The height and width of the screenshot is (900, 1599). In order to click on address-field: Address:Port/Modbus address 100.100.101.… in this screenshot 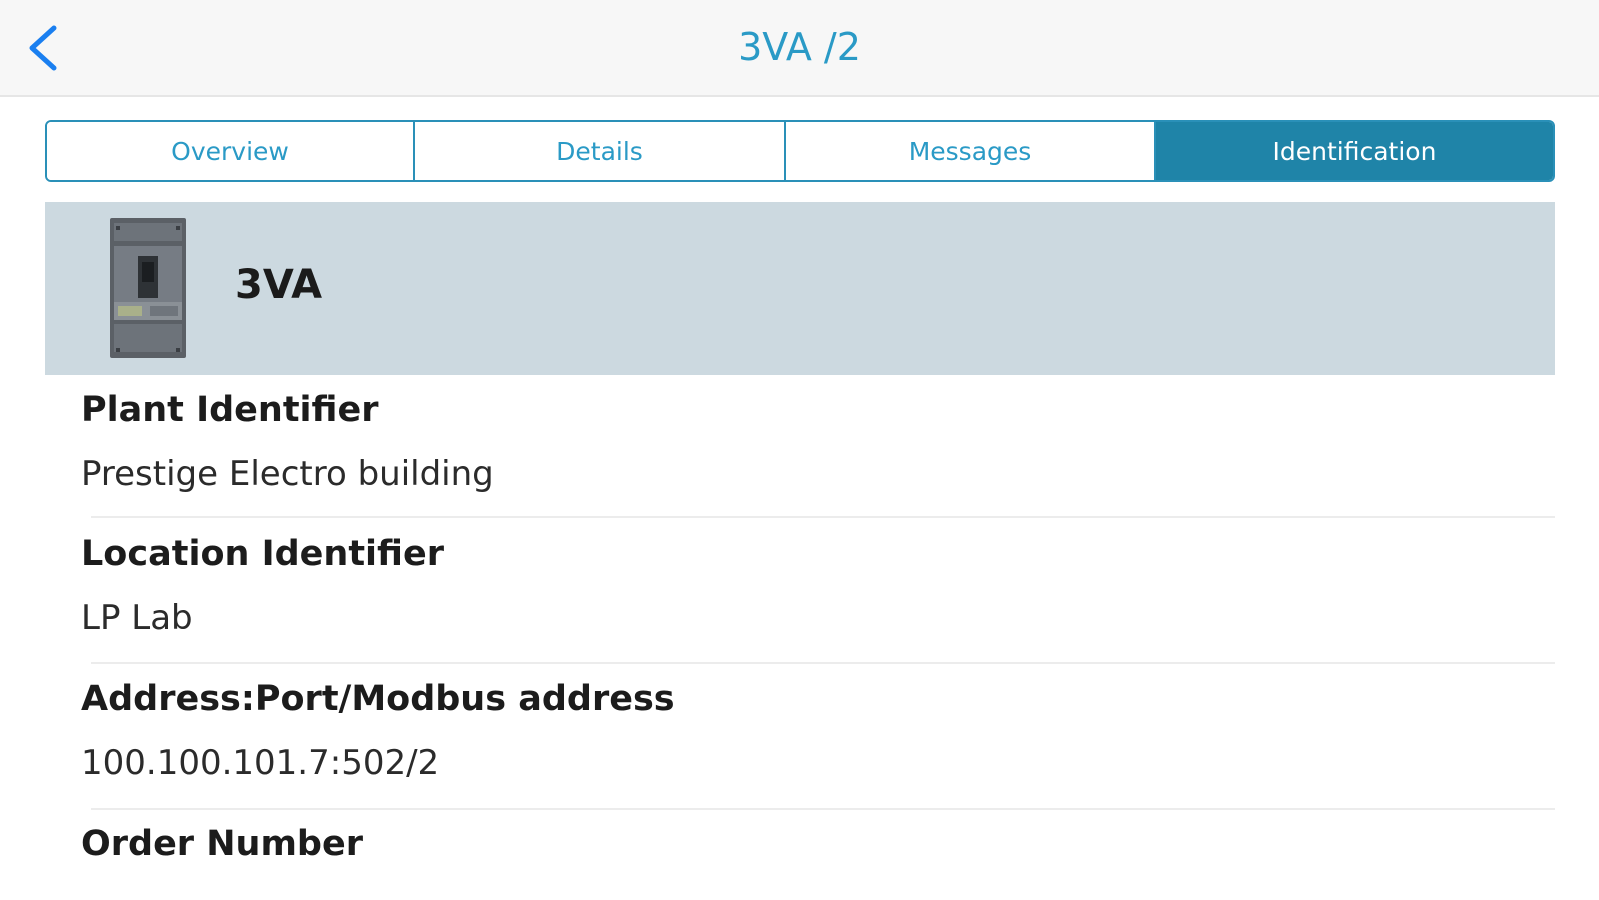, I will do `click(818, 731)`.